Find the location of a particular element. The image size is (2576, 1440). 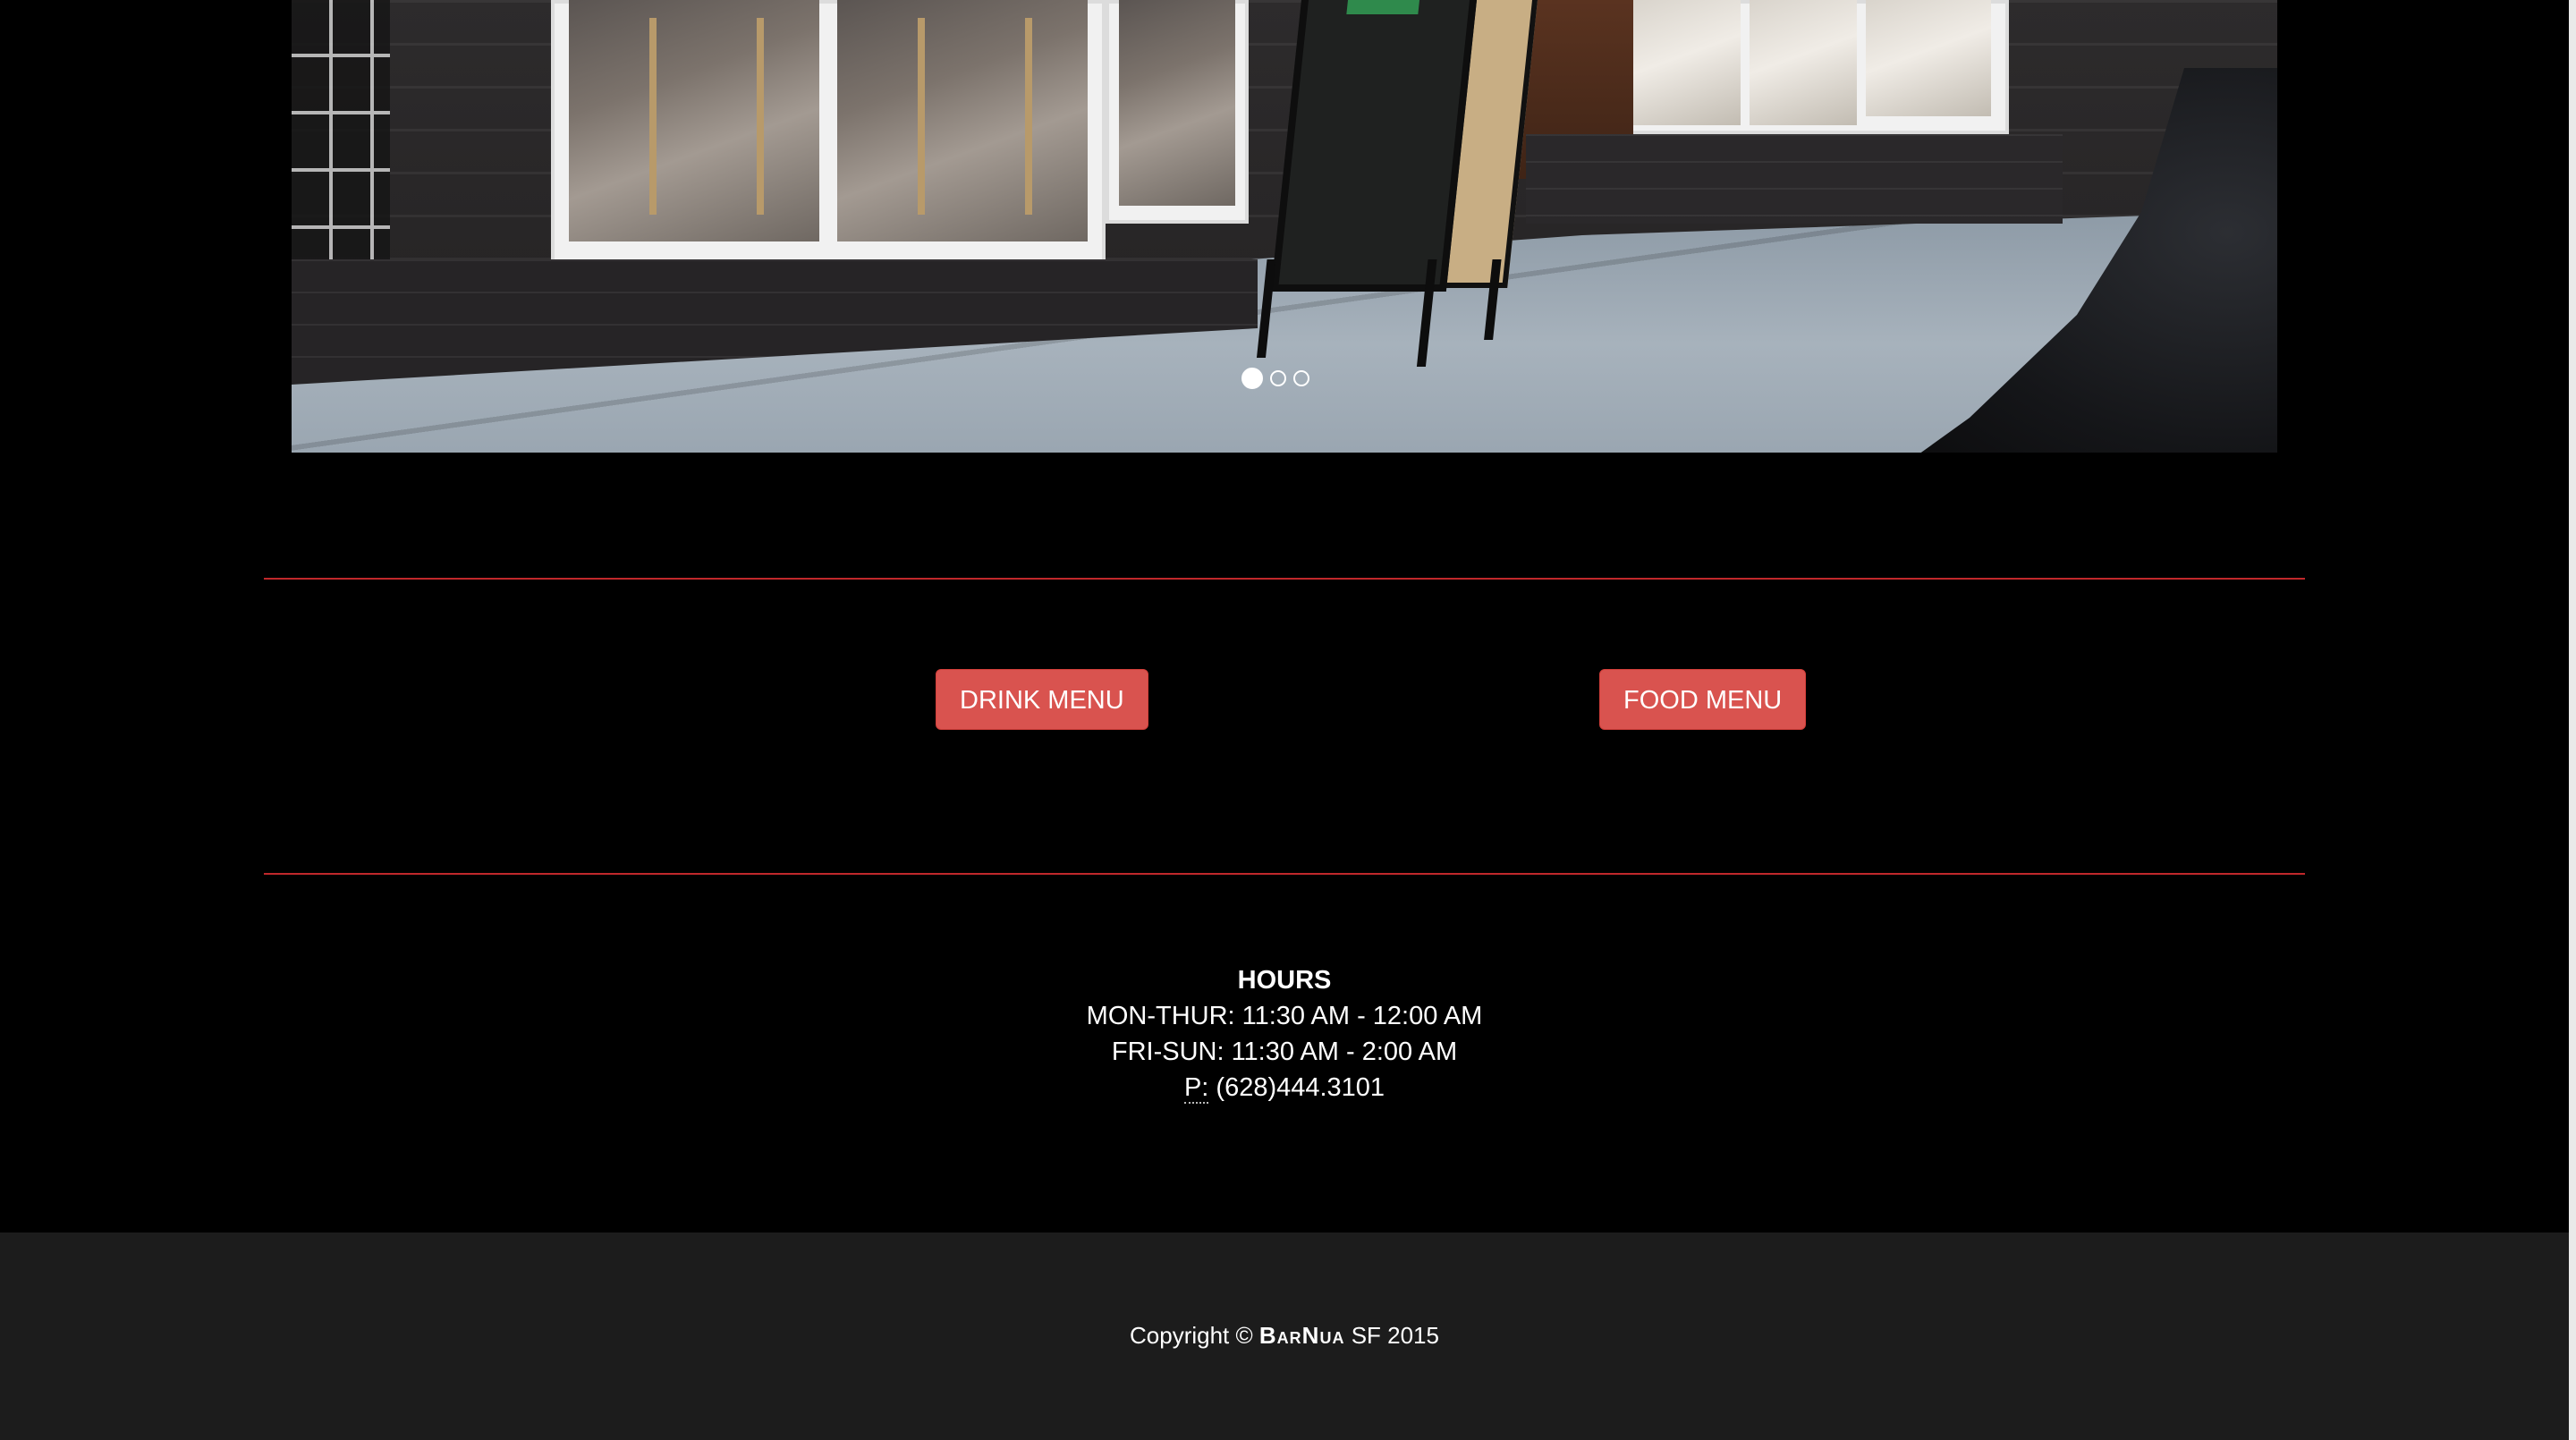

copyright-text: Copyright © BarNua SF 2015 is located at coordinates (1284, 1336).